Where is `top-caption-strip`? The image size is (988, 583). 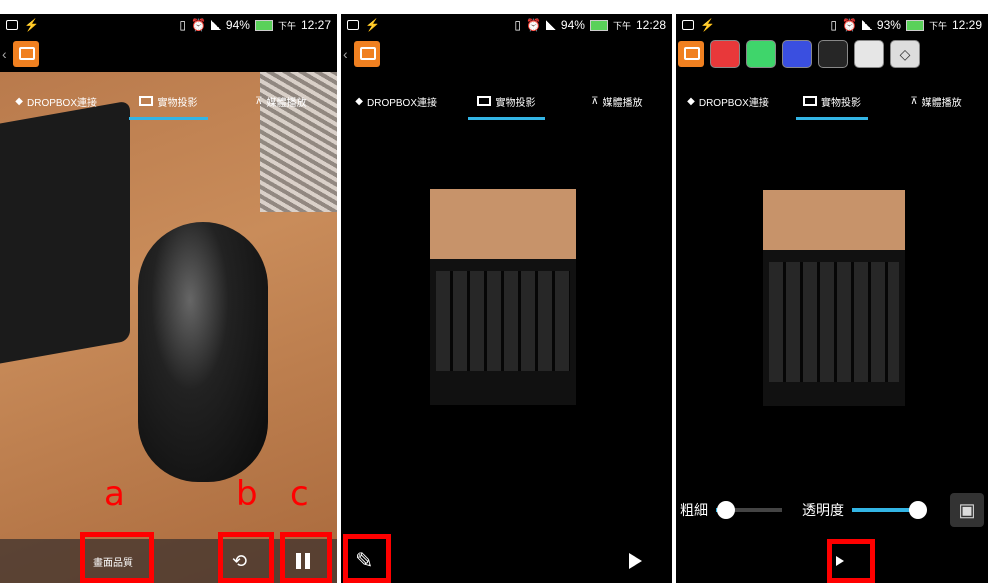
top-caption-strip is located at coordinates (494, 7).